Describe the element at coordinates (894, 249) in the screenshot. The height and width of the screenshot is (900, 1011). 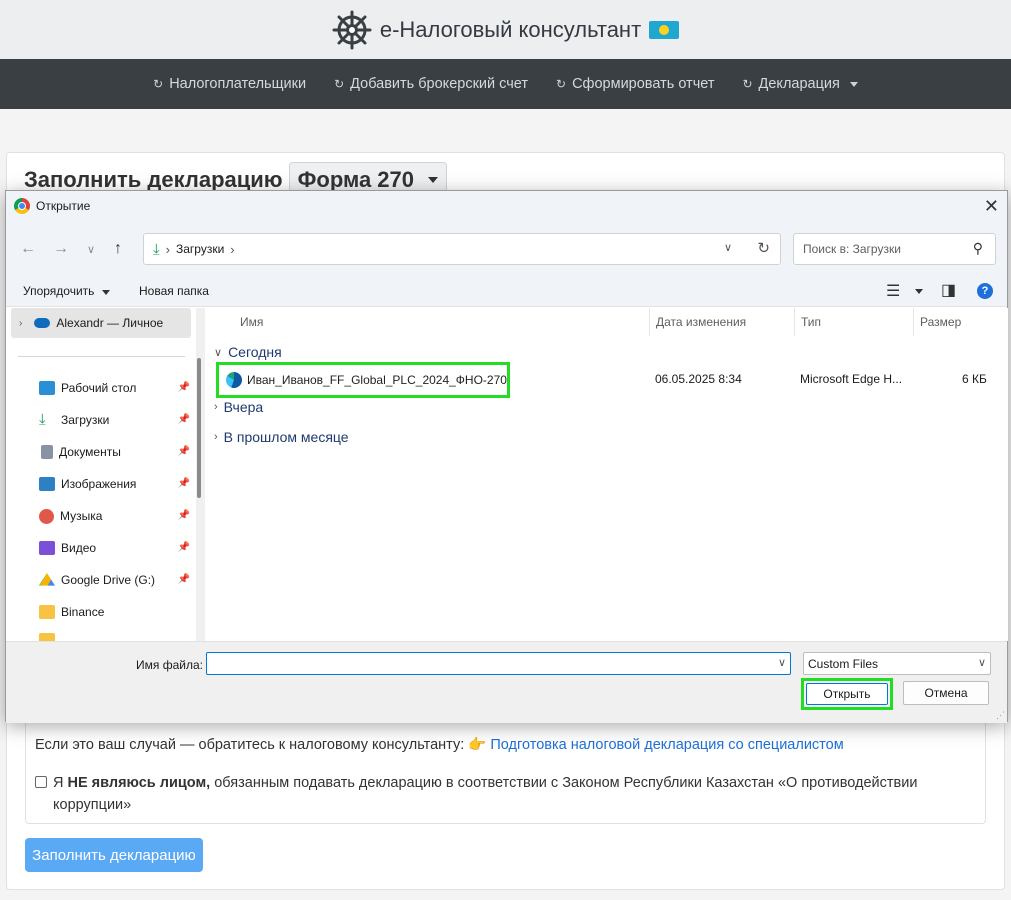
I see `search-input: Поиск в: Загрузки ⚲` at that location.